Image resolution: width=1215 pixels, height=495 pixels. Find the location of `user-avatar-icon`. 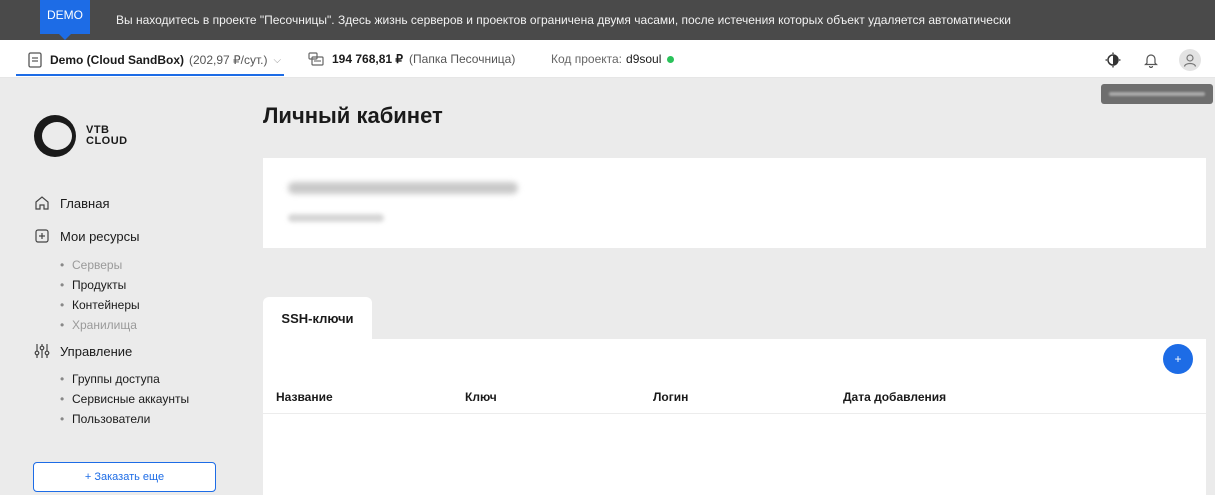

user-avatar-icon is located at coordinates (1190, 60).